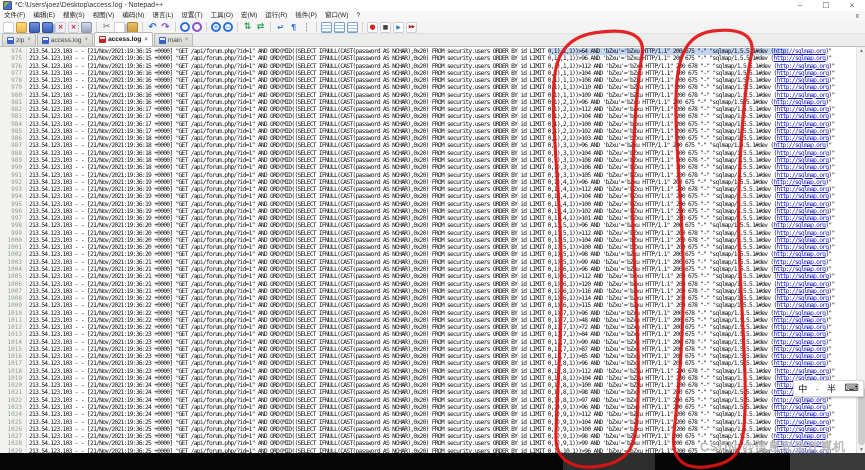 The width and height of the screenshot is (865, 470). What do you see at coordinates (216, 27) in the screenshot?
I see `zoom-in-icon` at bounding box center [216, 27].